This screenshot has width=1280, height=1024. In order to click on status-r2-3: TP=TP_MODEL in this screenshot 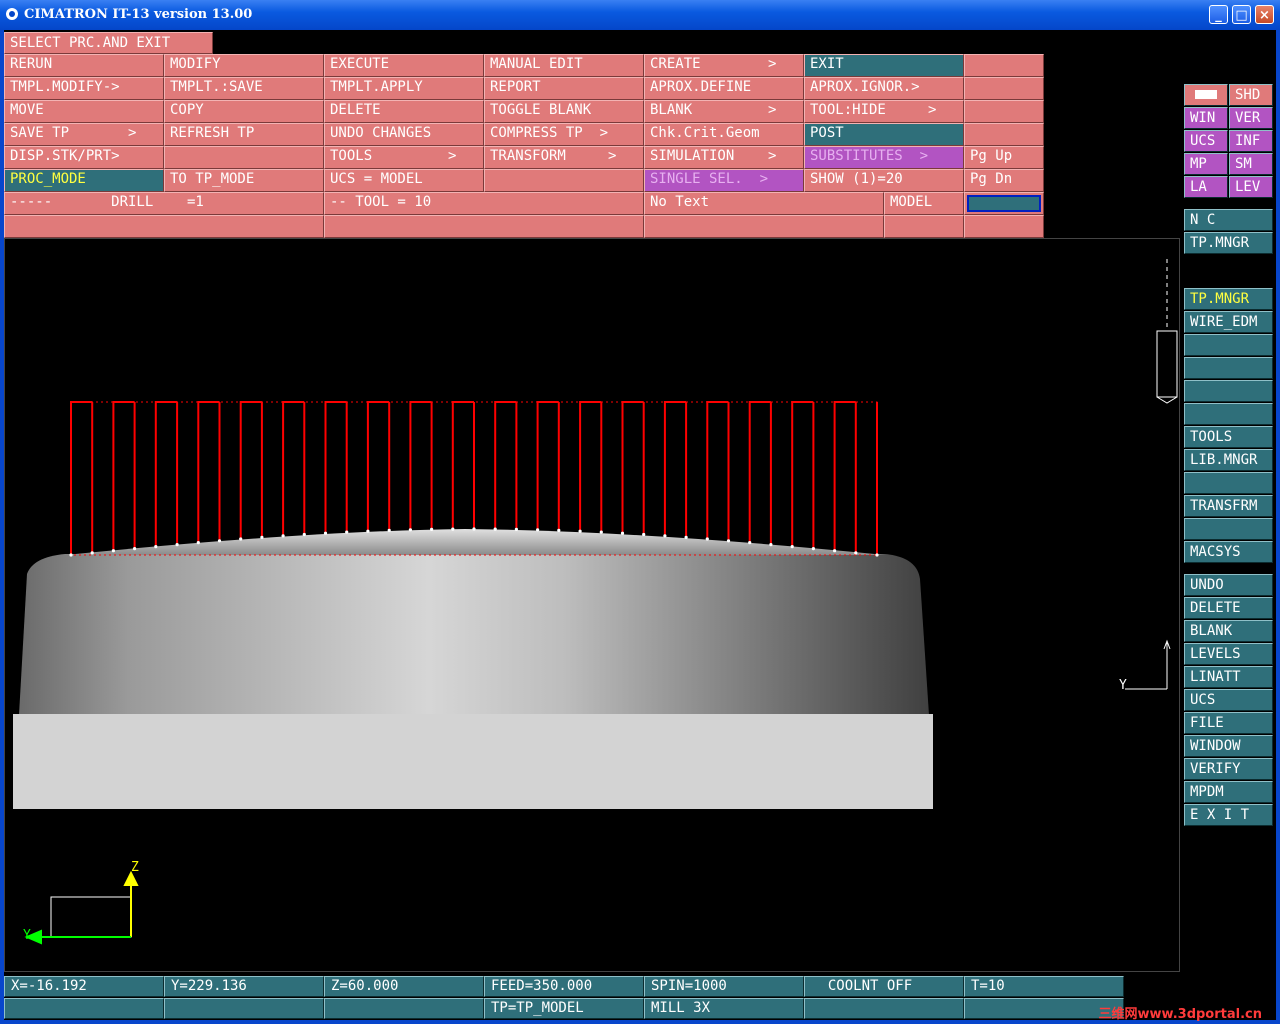, I will do `click(564, 1008)`.